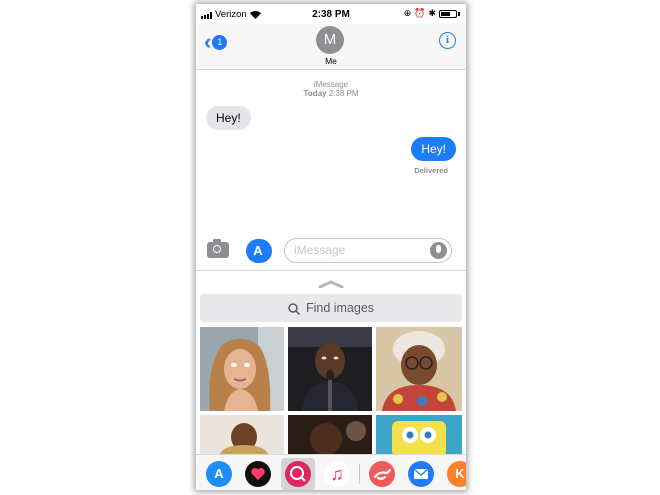 The height and width of the screenshot is (495, 660). I want to click on search-icon, so click(294, 308).